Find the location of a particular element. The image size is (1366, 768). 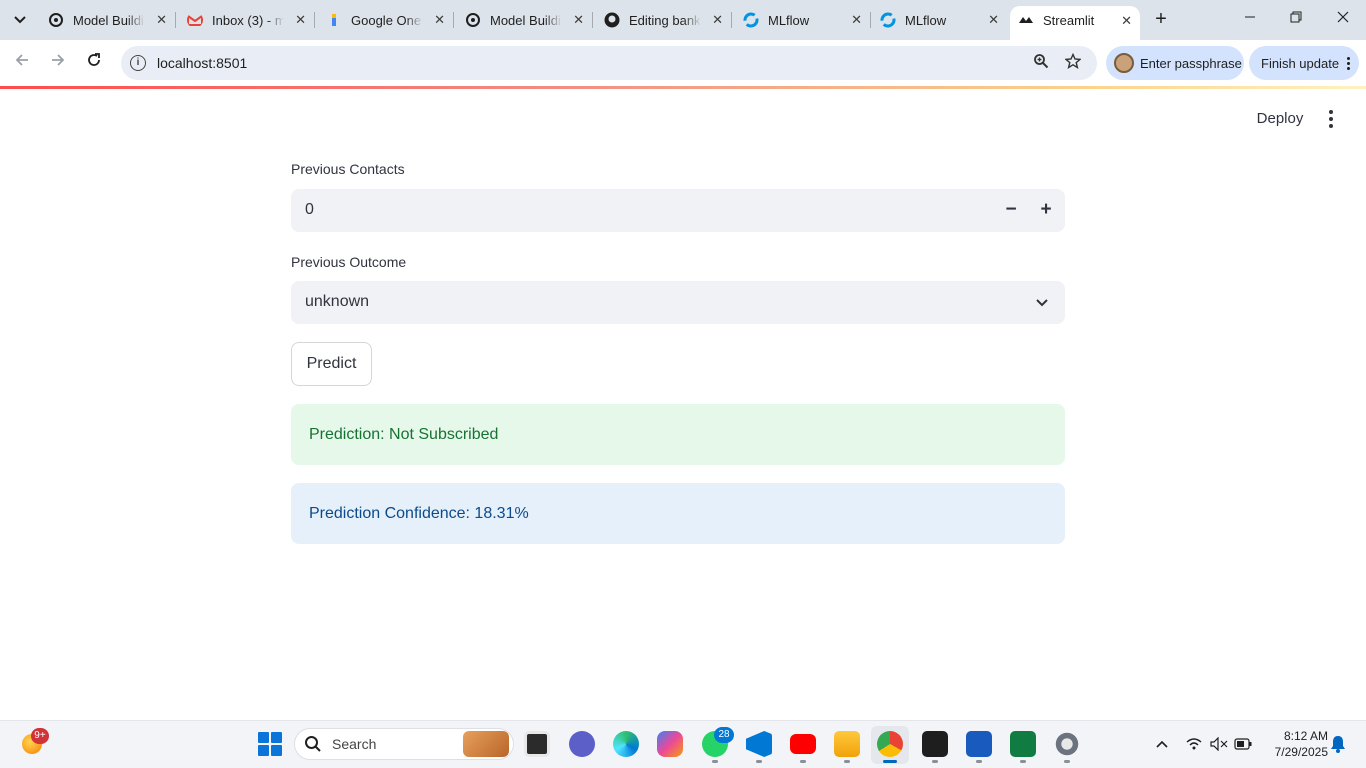

predict-button: Predict is located at coordinates (331, 364).